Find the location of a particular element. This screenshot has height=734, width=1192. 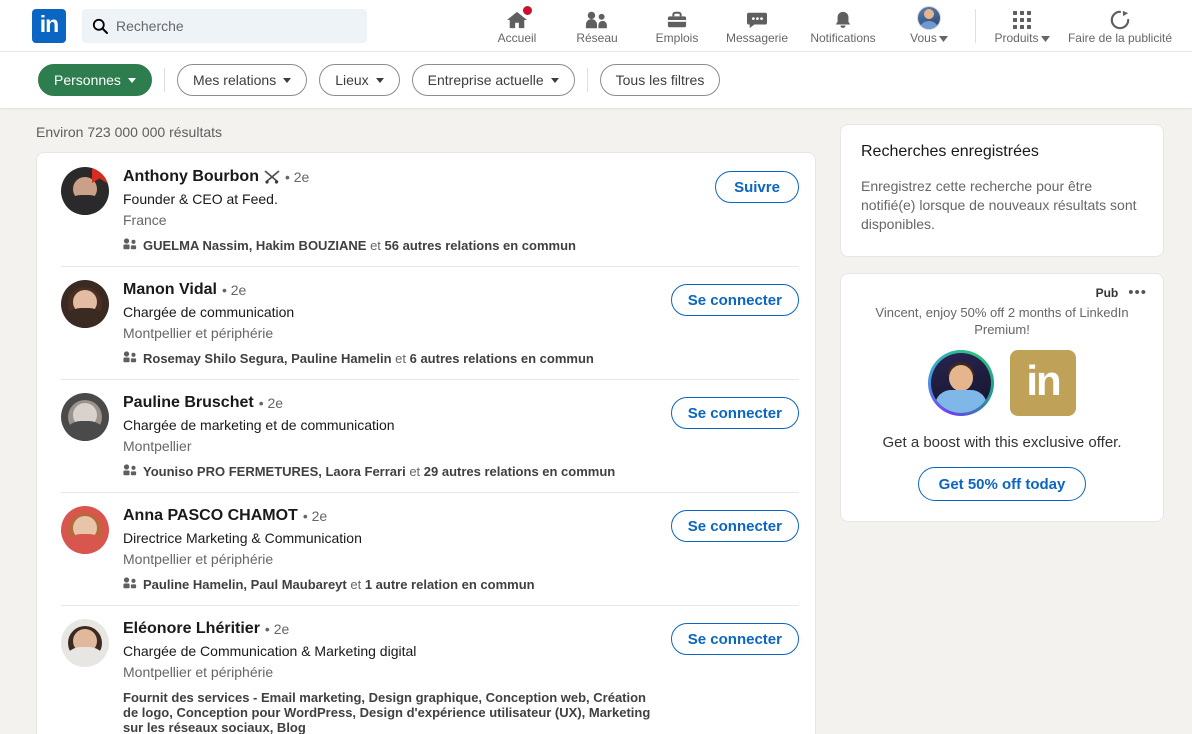

mutual-names: Youniso PRO FERMETURES, Laora Ferrari is located at coordinates (274, 471).